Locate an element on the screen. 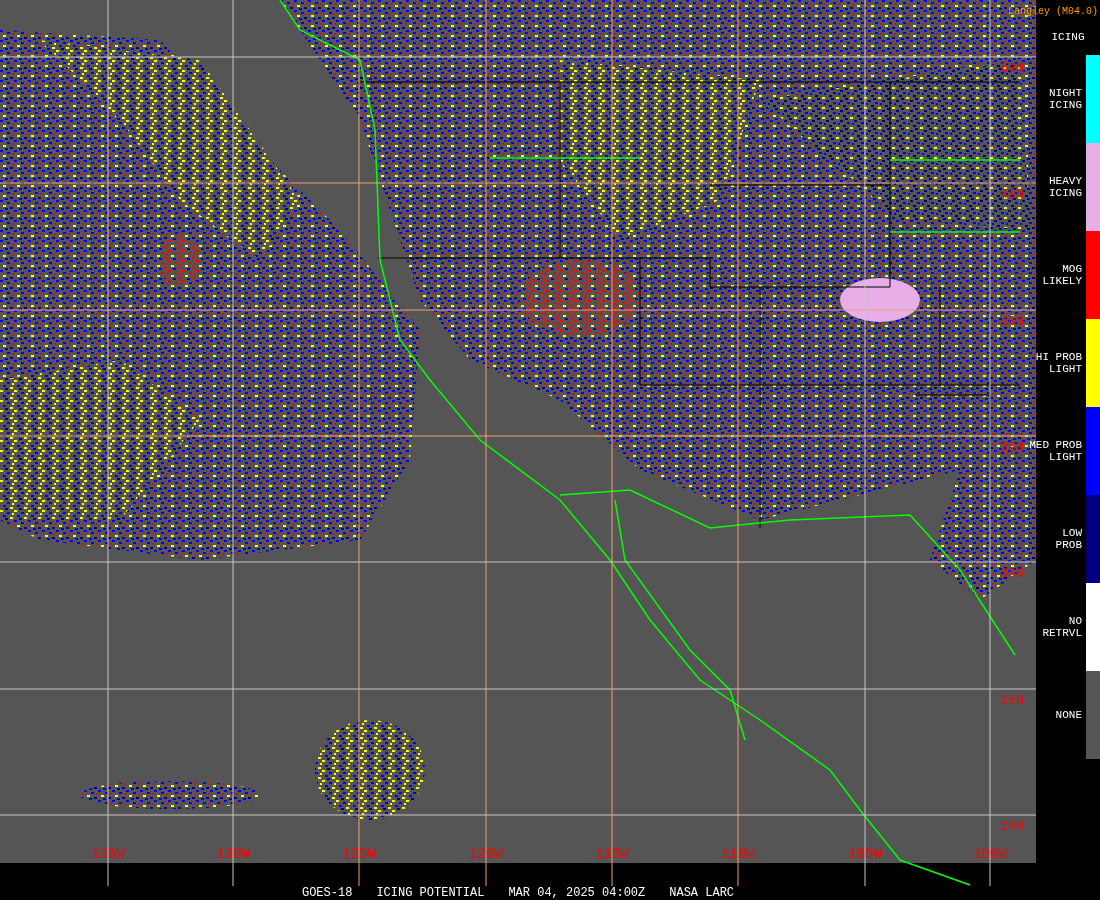  longitude-label: 130W is located at coordinates (233, 854).